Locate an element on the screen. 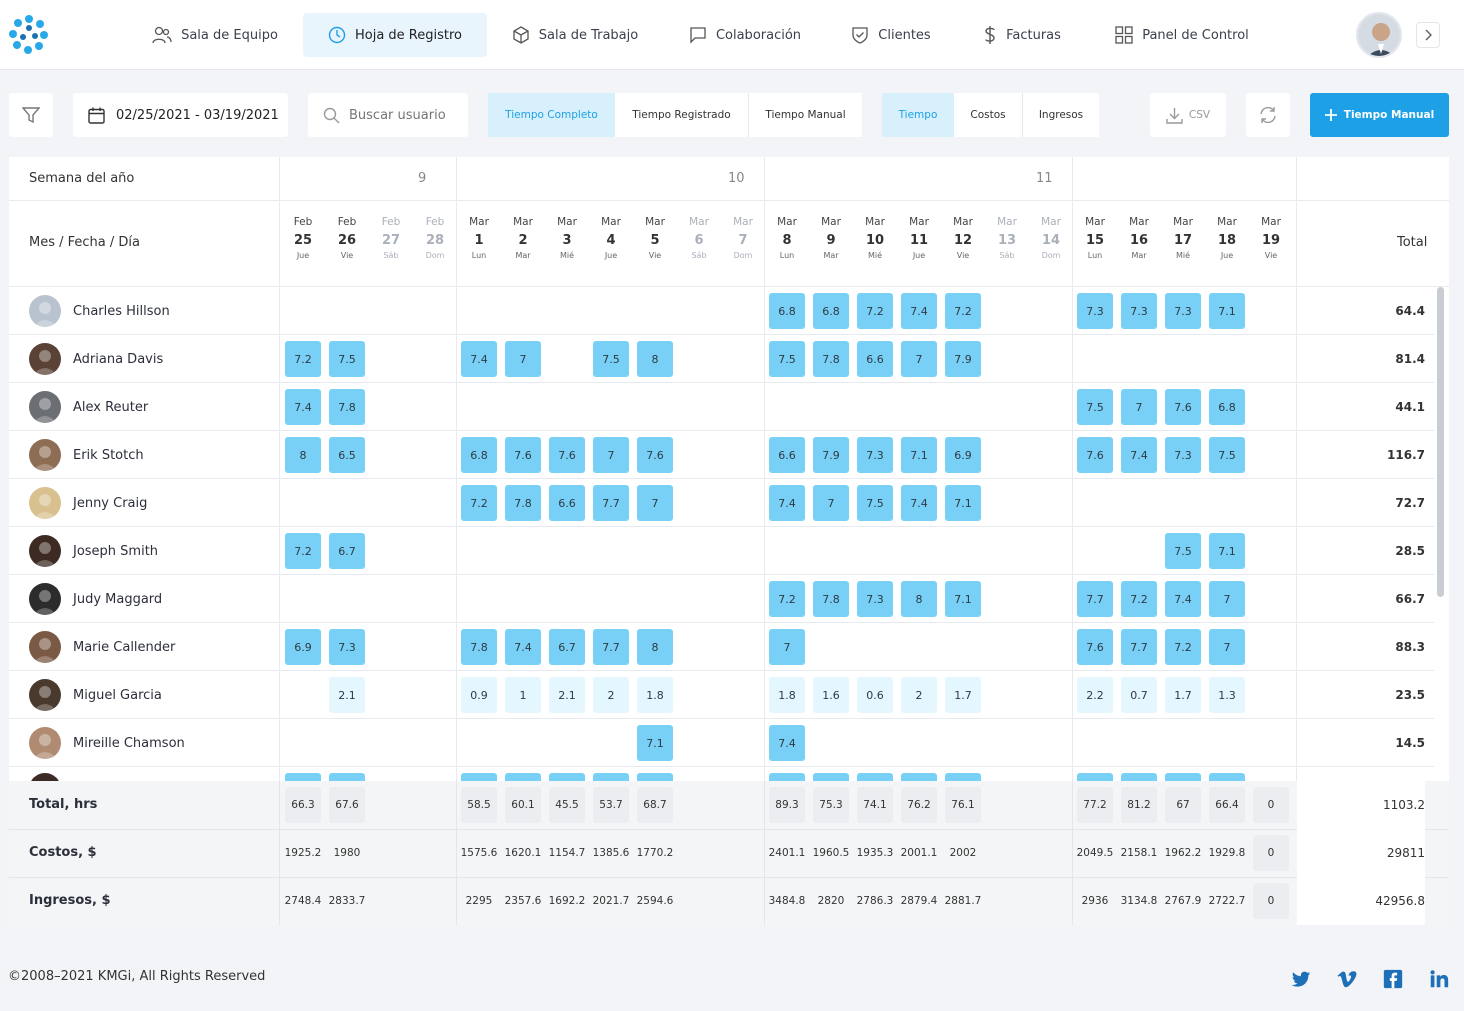 The image size is (1464, 1011). refresh-button is located at coordinates (1268, 115).